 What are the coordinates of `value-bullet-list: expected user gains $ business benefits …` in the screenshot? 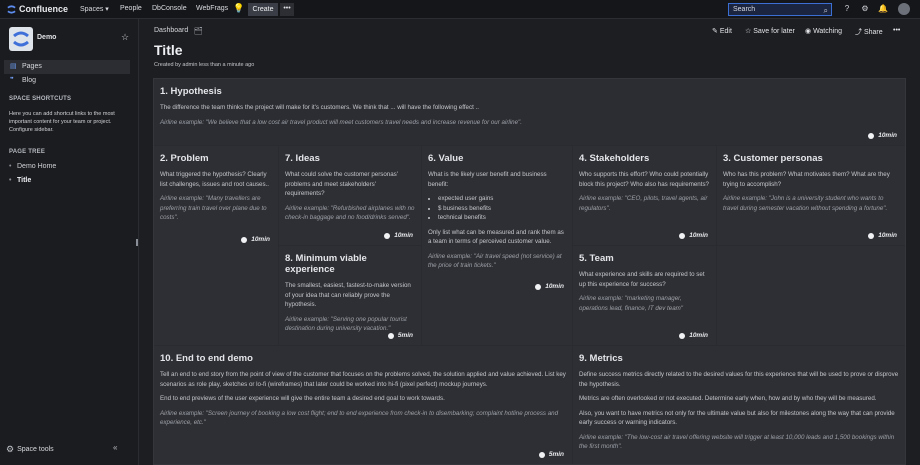 It's located at (502, 208).